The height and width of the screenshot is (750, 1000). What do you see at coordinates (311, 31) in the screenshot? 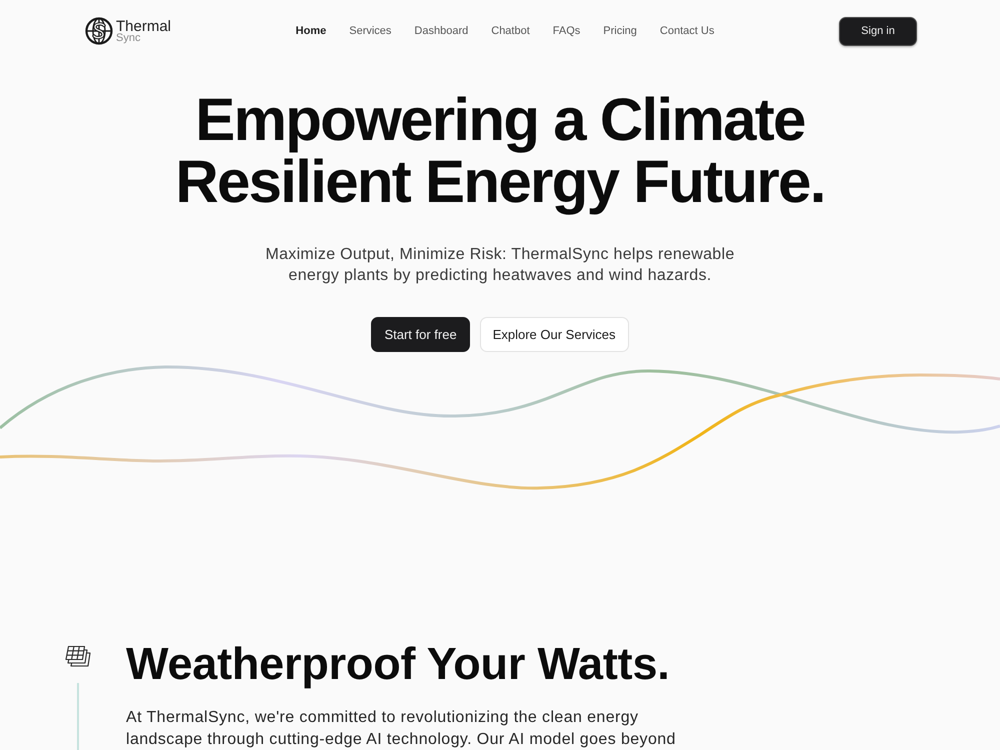
I see `nav-link: Home` at bounding box center [311, 31].